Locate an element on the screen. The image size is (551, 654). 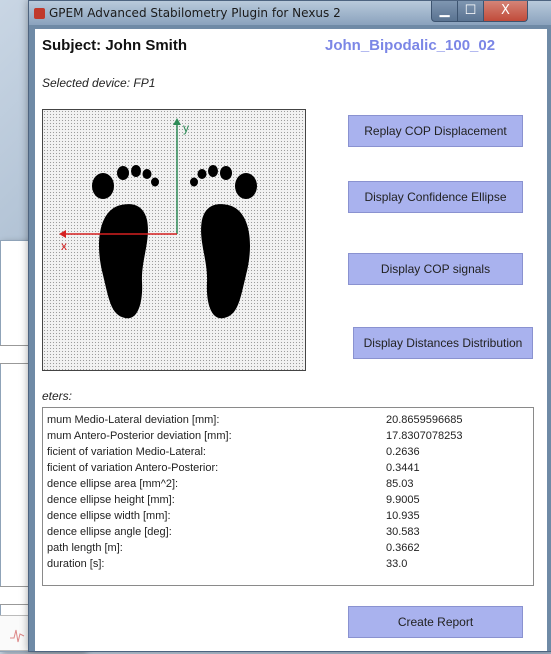
parameter-value: 30.583 is located at coordinates (403, 532).